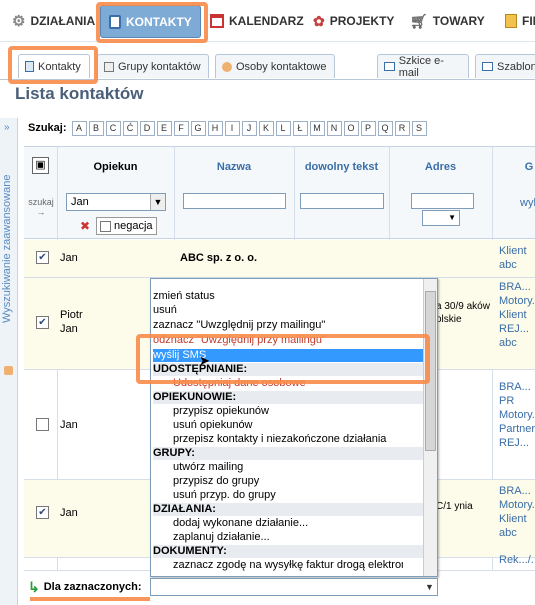 The width and height of the screenshot is (535, 605). Describe the element at coordinates (517, 512) in the screenshot. I see `row-grupy: BRA... Motory... Klient abc` at that location.